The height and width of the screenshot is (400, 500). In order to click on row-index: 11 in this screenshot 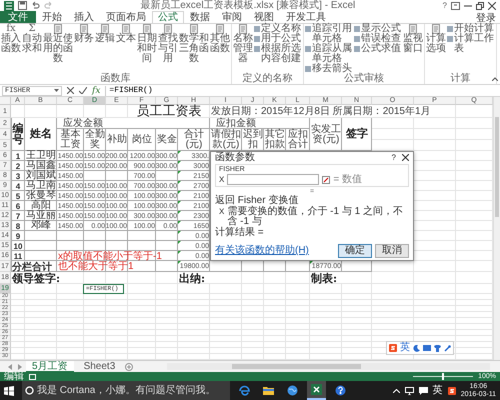, I will do `click(18, 256)`.